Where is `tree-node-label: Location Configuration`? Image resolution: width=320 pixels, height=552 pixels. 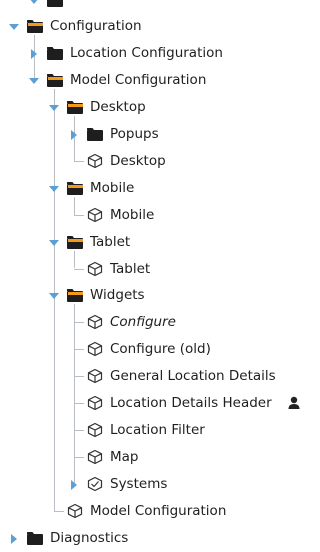 tree-node-label: Location Configuration is located at coordinates (146, 53).